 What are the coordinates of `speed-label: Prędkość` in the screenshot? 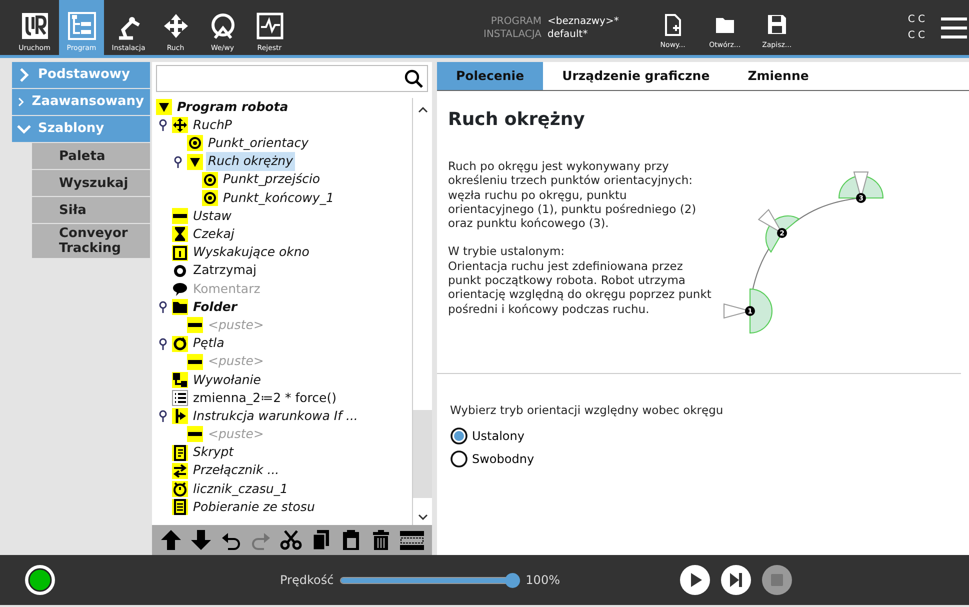 It's located at (307, 580).